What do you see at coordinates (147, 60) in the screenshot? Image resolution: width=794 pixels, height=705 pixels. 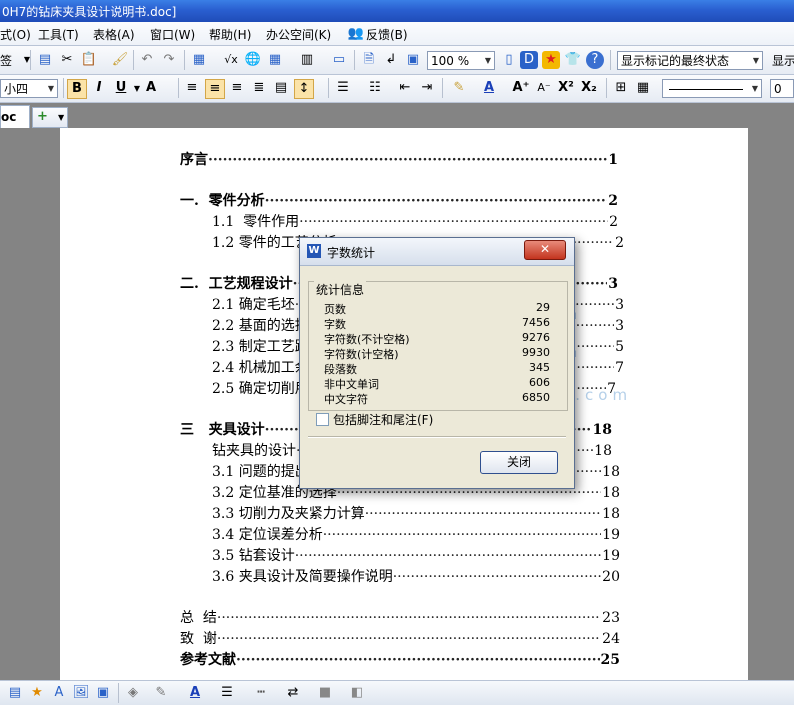 I see `undo-icon: ↶` at bounding box center [147, 60].